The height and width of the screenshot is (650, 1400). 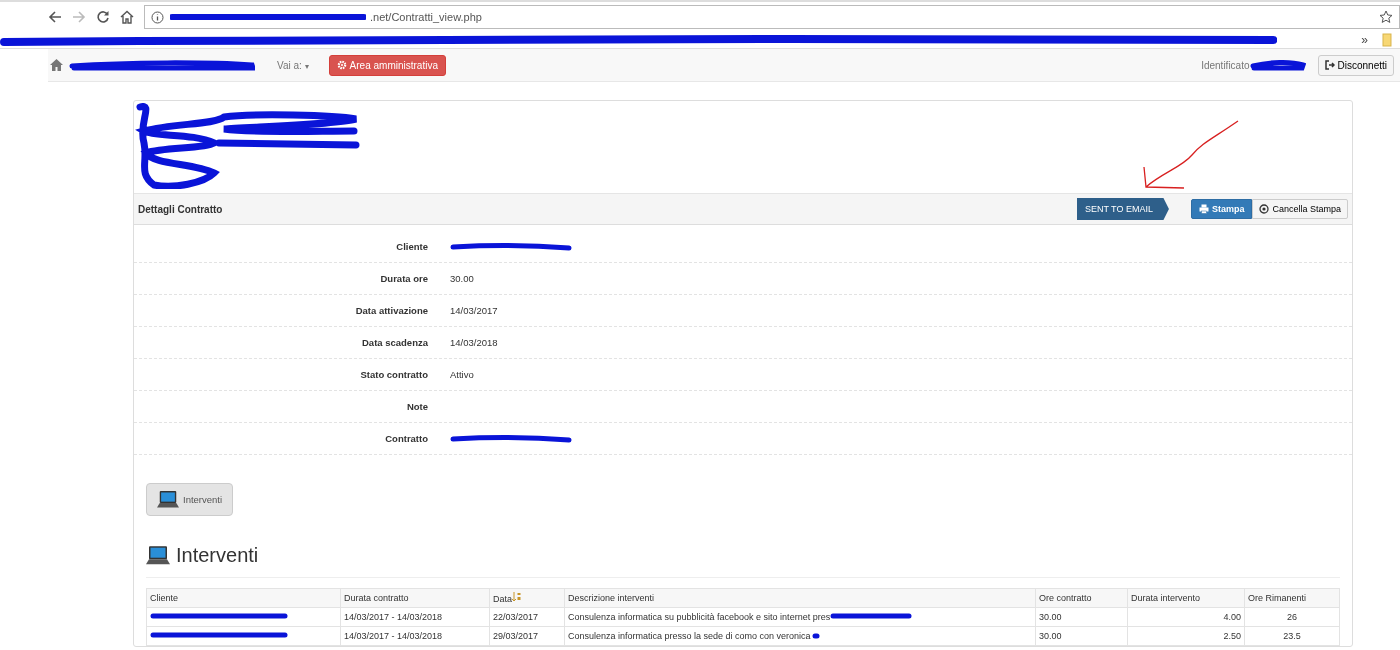 I want to click on send-email-button: SENT TO EMAIL, so click(x=1122, y=209).